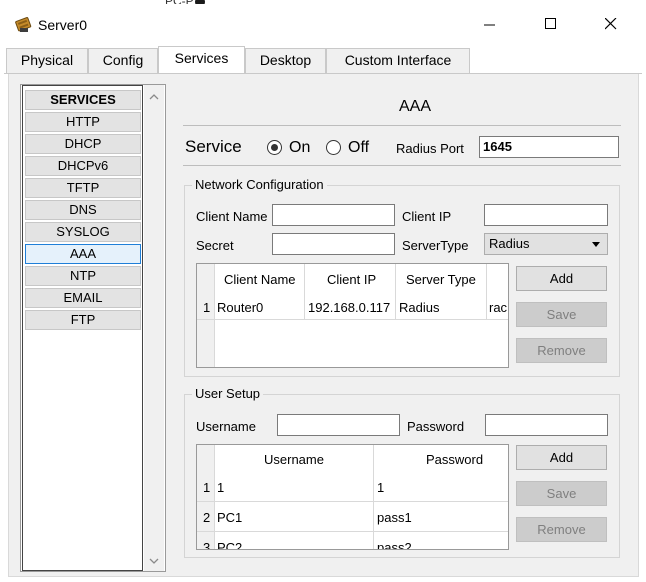 The height and width of the screenshot is (582, 646). I want to click on service-item-dns: DNS, so click(83, 210).